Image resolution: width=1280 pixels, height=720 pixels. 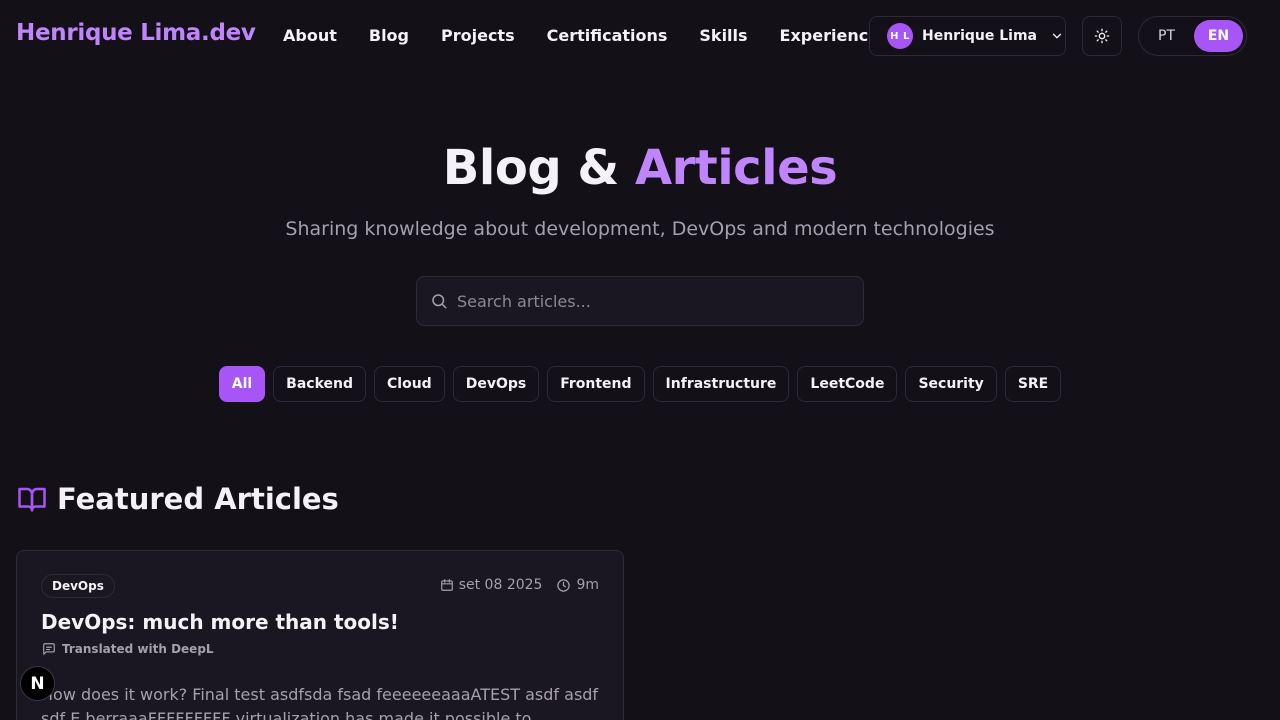 What do you see at coordinates (78, 586) in the screenshot?
I see `article-tag: DevOps` at bounding box center [78, 586].